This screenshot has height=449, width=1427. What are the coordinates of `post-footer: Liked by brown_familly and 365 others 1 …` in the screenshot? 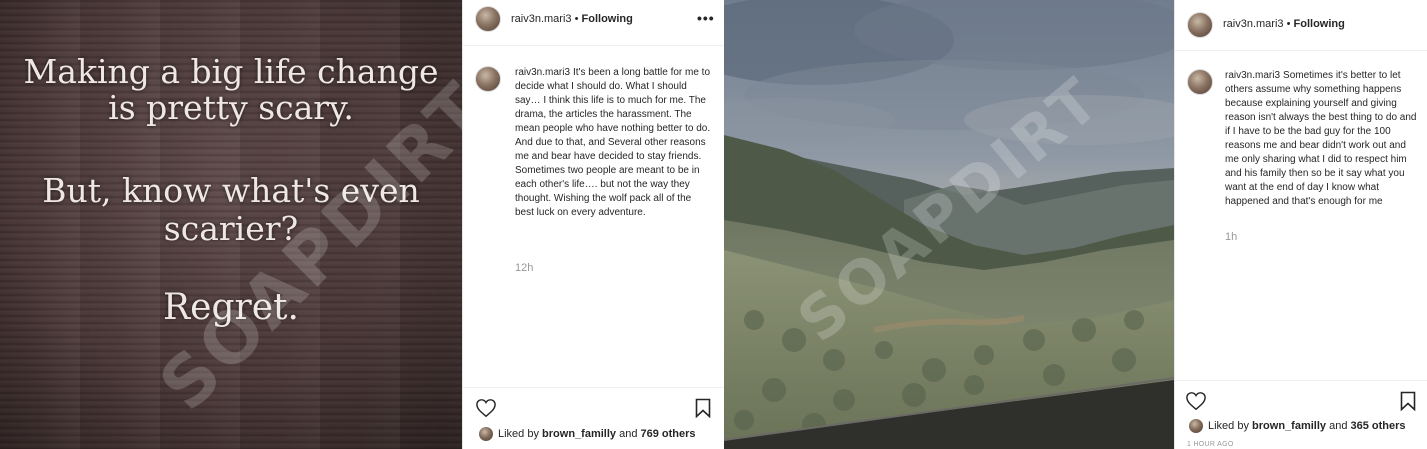 It's located at (1301, 414).